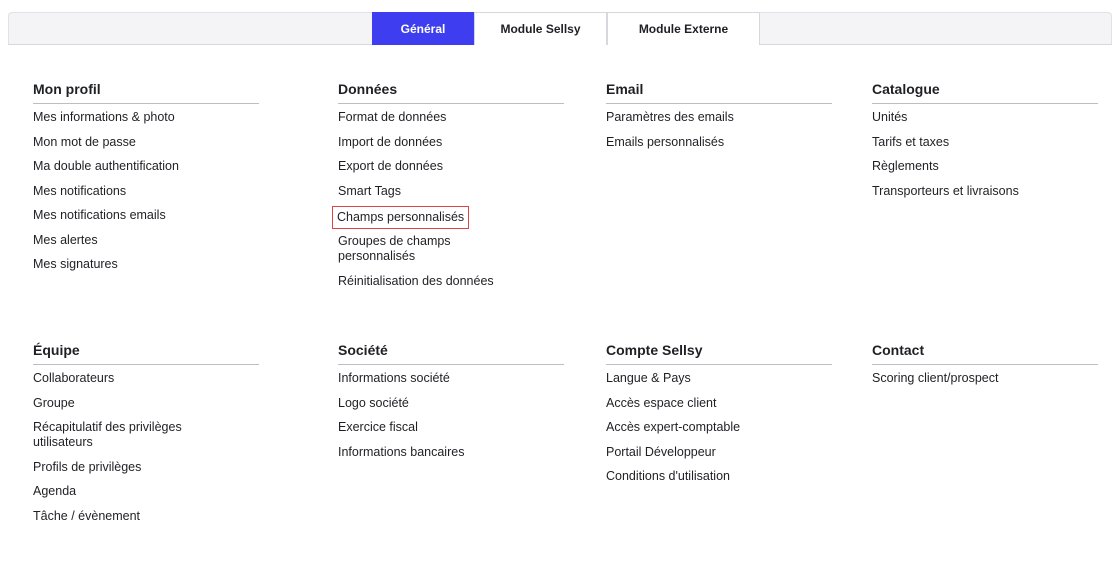  I want to click on section-title: Catalogue, so click(985, 92).